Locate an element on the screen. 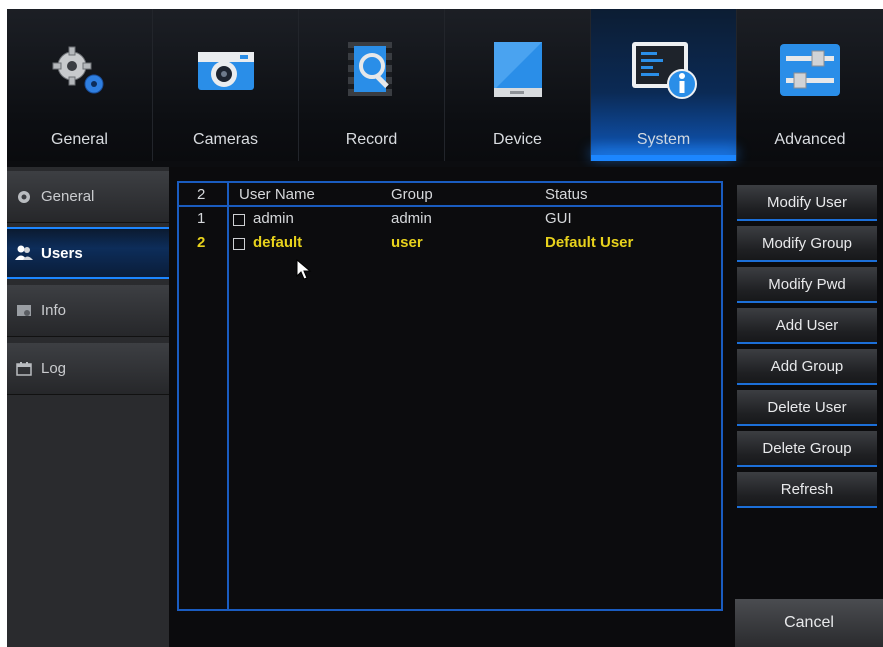 The height and width of the screenshot is (647, 883). system-info-icon is located at coordinates (664, 70).